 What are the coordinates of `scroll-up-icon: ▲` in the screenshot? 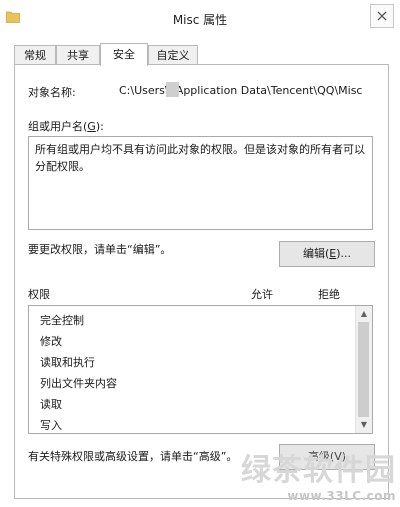 It's located at (364, 314).